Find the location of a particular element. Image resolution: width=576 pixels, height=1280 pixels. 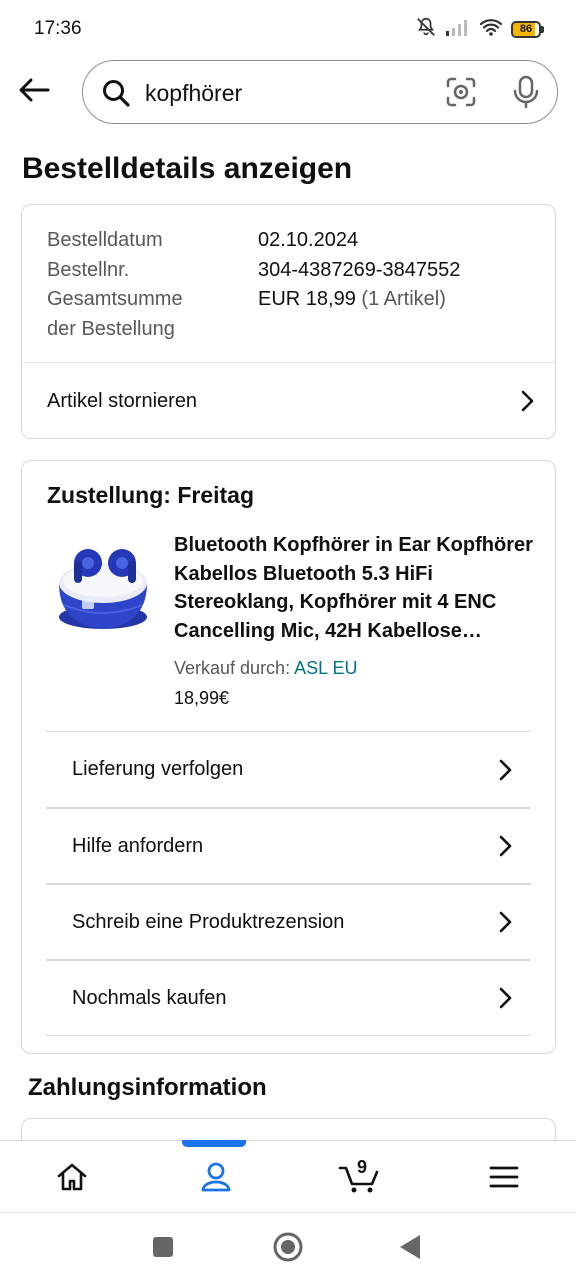

action-label: Schreib eine Produktrezension is located at coordinates (208, 921).